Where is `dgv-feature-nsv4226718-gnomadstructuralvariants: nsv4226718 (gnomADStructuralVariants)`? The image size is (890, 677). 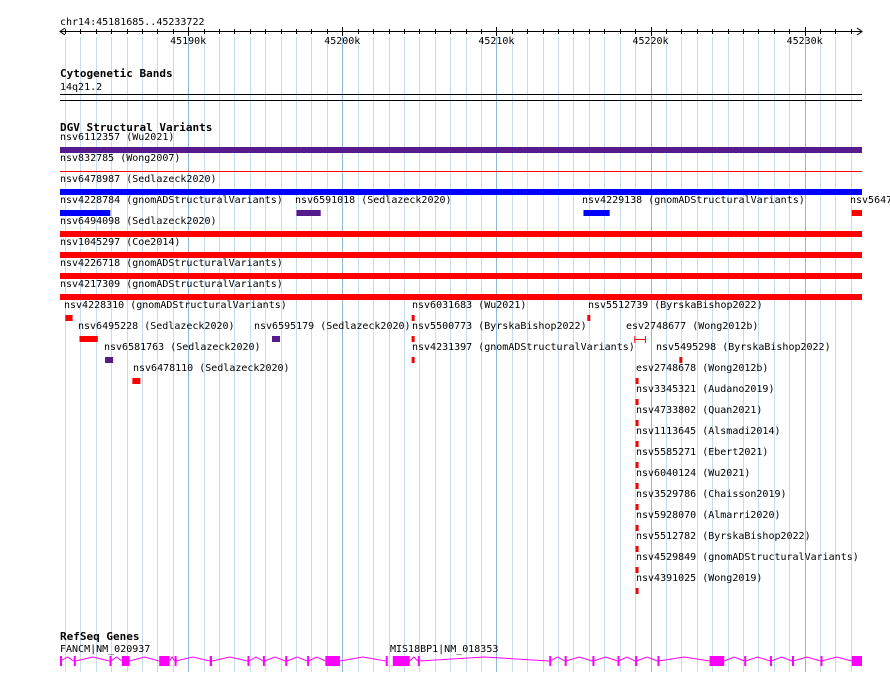 dgv-feature-nsv4226718-gnomadstructuralvariants: nsv4226718 (gnomADStructuralVariants) is located at coordinates (461, 268).